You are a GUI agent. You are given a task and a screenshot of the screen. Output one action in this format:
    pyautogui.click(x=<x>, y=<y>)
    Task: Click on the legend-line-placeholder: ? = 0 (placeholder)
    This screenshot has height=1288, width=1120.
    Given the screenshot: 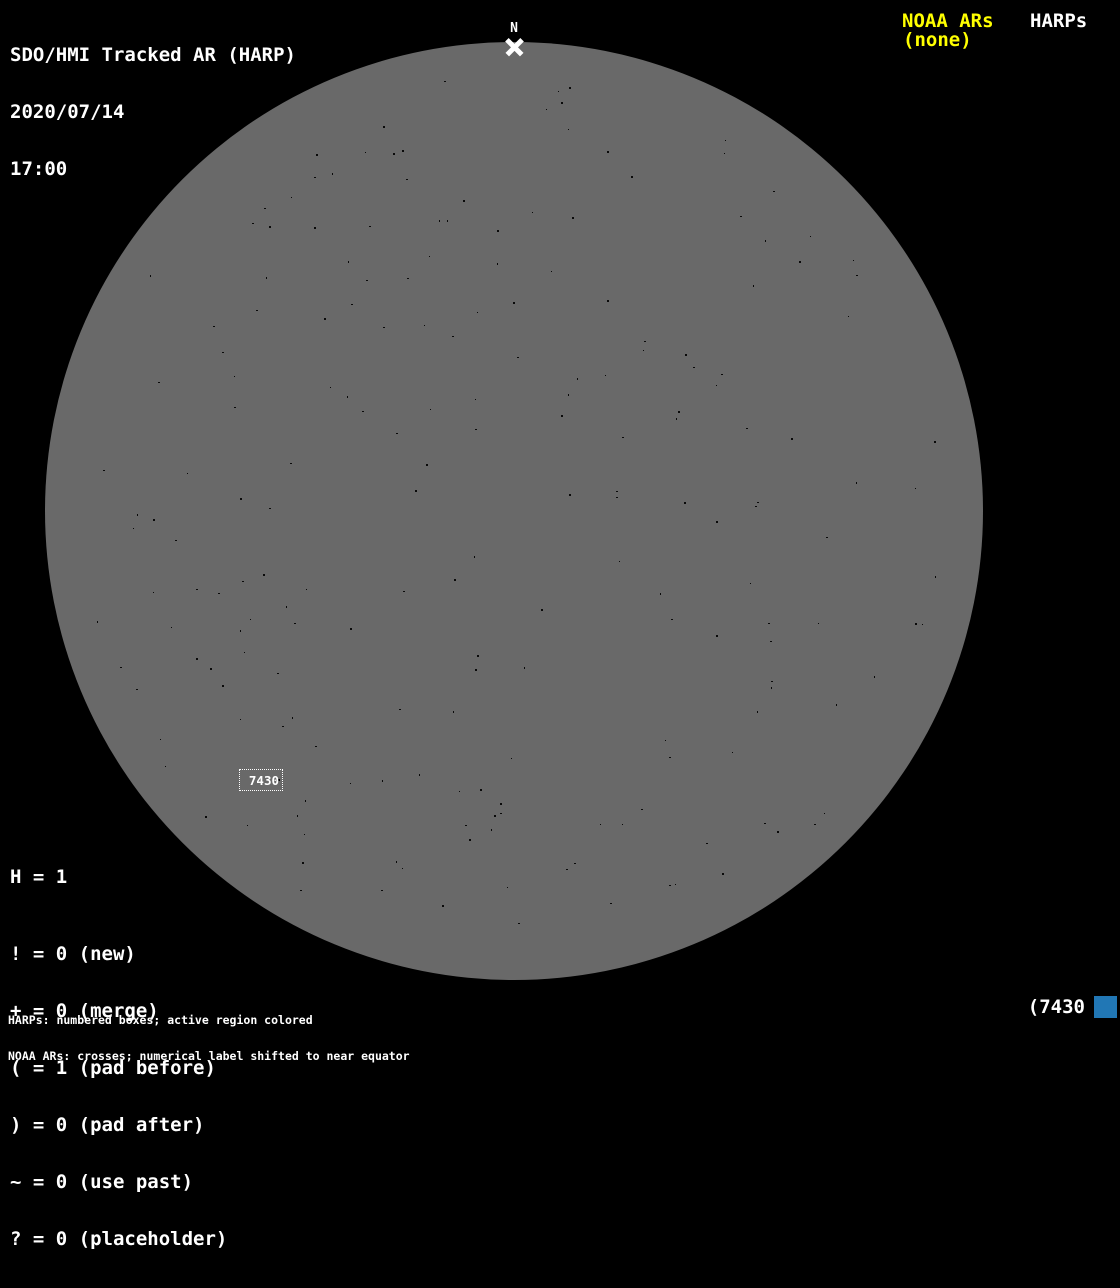 What is the action you would take?
    pyautogui.click(x=119, y=1239)
    